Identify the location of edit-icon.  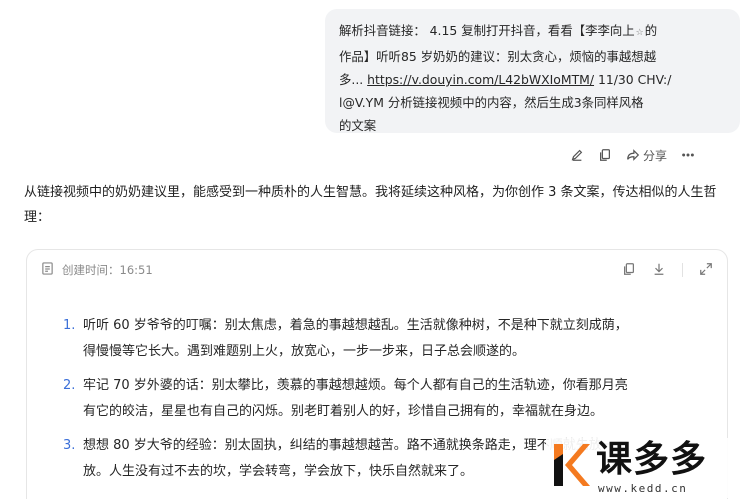
(577, 155).